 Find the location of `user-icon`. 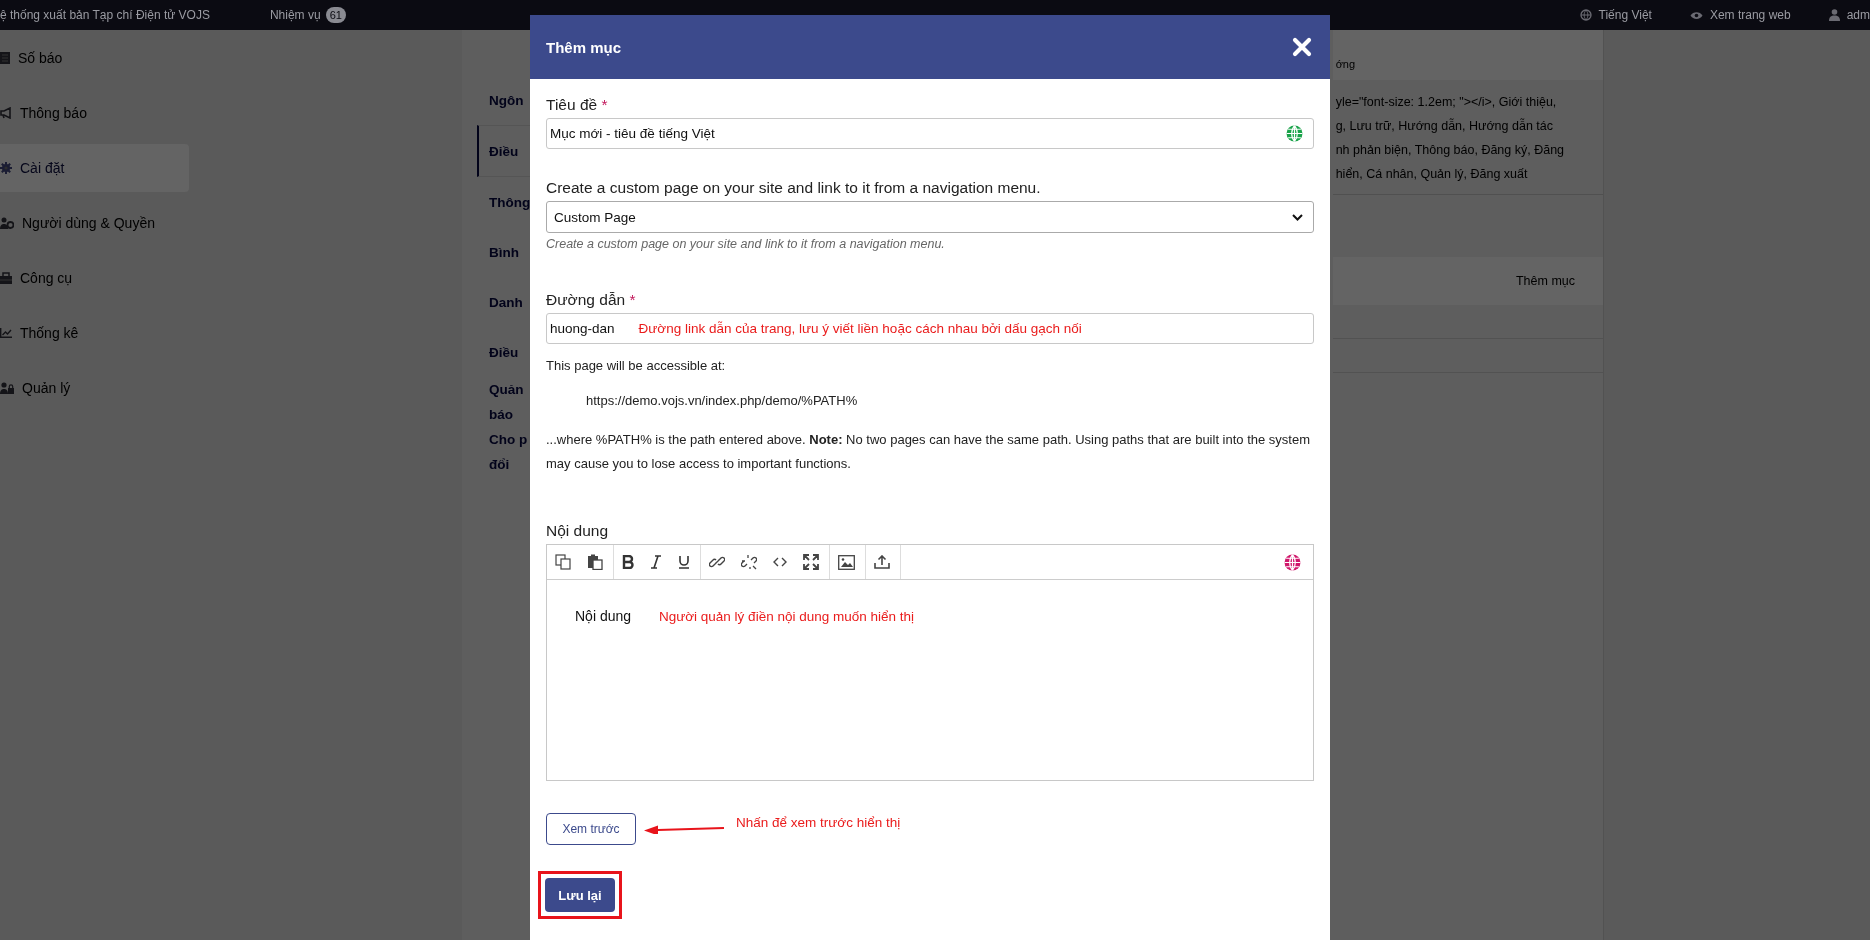

user-icon is located at coordinates (1834, 15).